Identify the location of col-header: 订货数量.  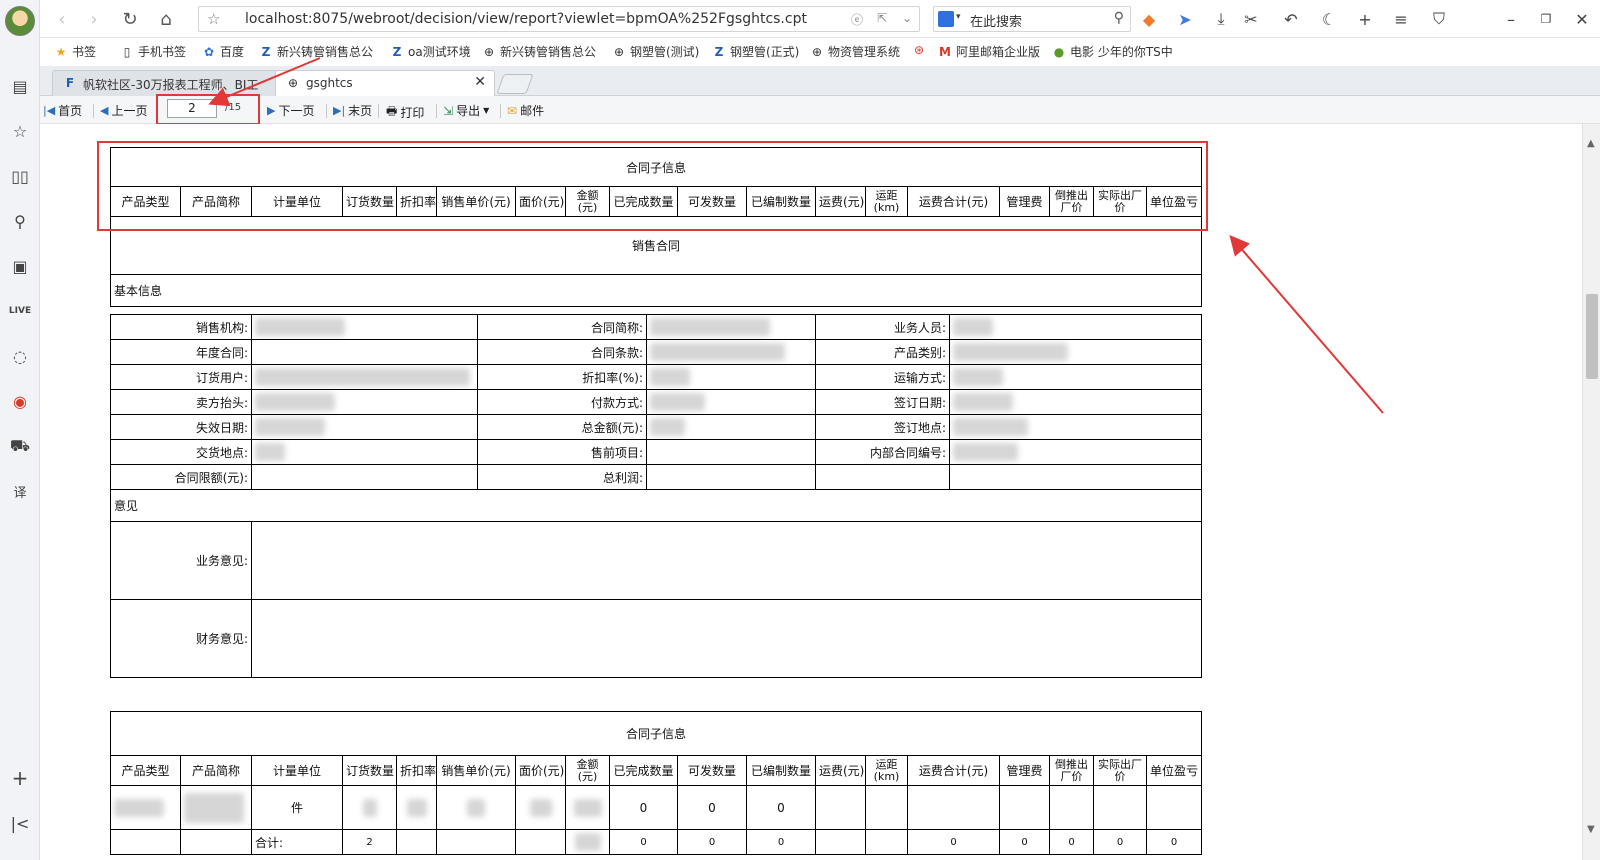
(369, 770).